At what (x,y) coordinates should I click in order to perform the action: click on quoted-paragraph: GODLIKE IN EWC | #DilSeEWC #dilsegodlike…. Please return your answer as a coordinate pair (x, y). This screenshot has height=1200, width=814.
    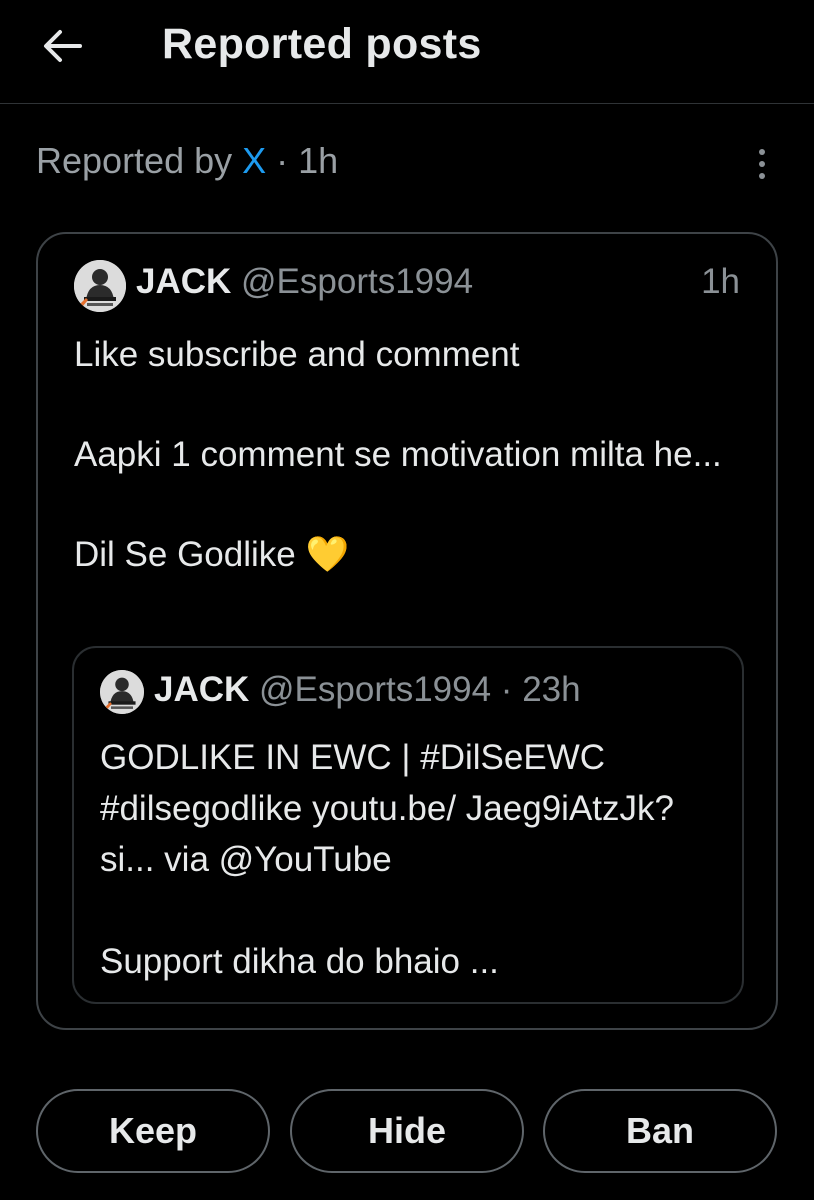
    Looking at the image, I should click on (387, 808).